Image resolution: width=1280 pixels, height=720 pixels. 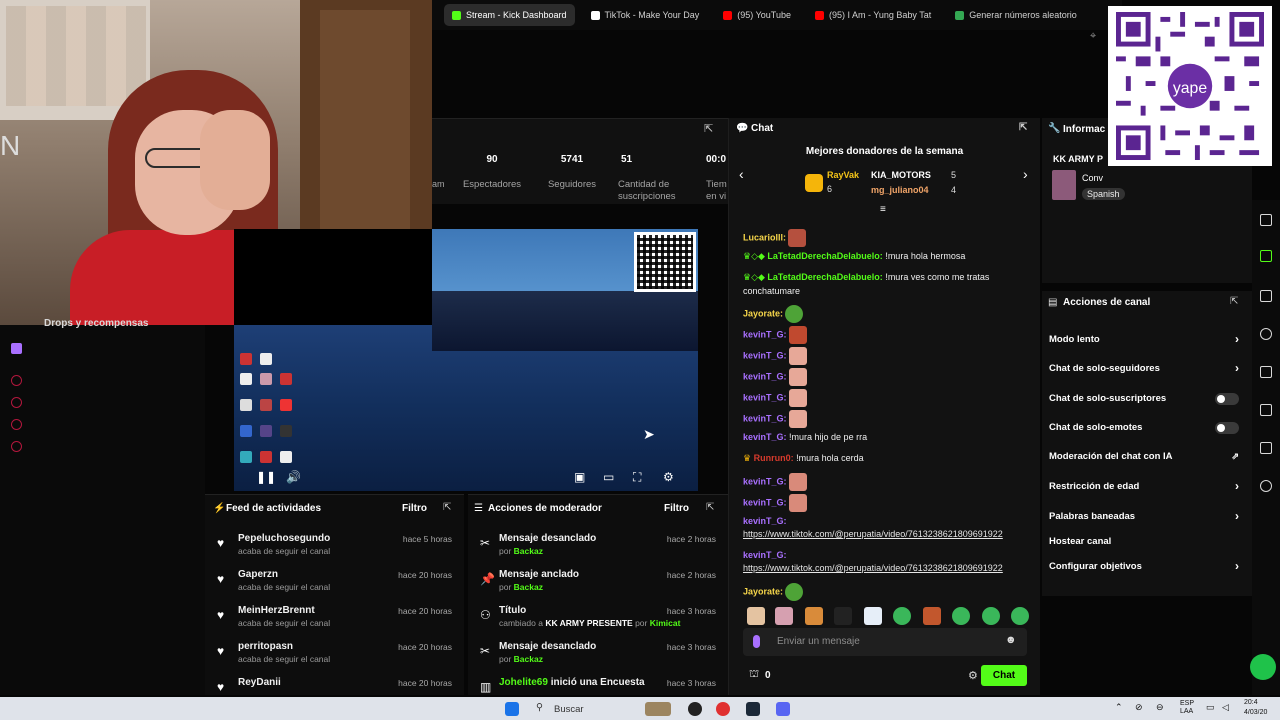 What do you see at coordinates (512, 709) in the screenshot?
I see `windows-start-icon` at bounding box center [512, 709].